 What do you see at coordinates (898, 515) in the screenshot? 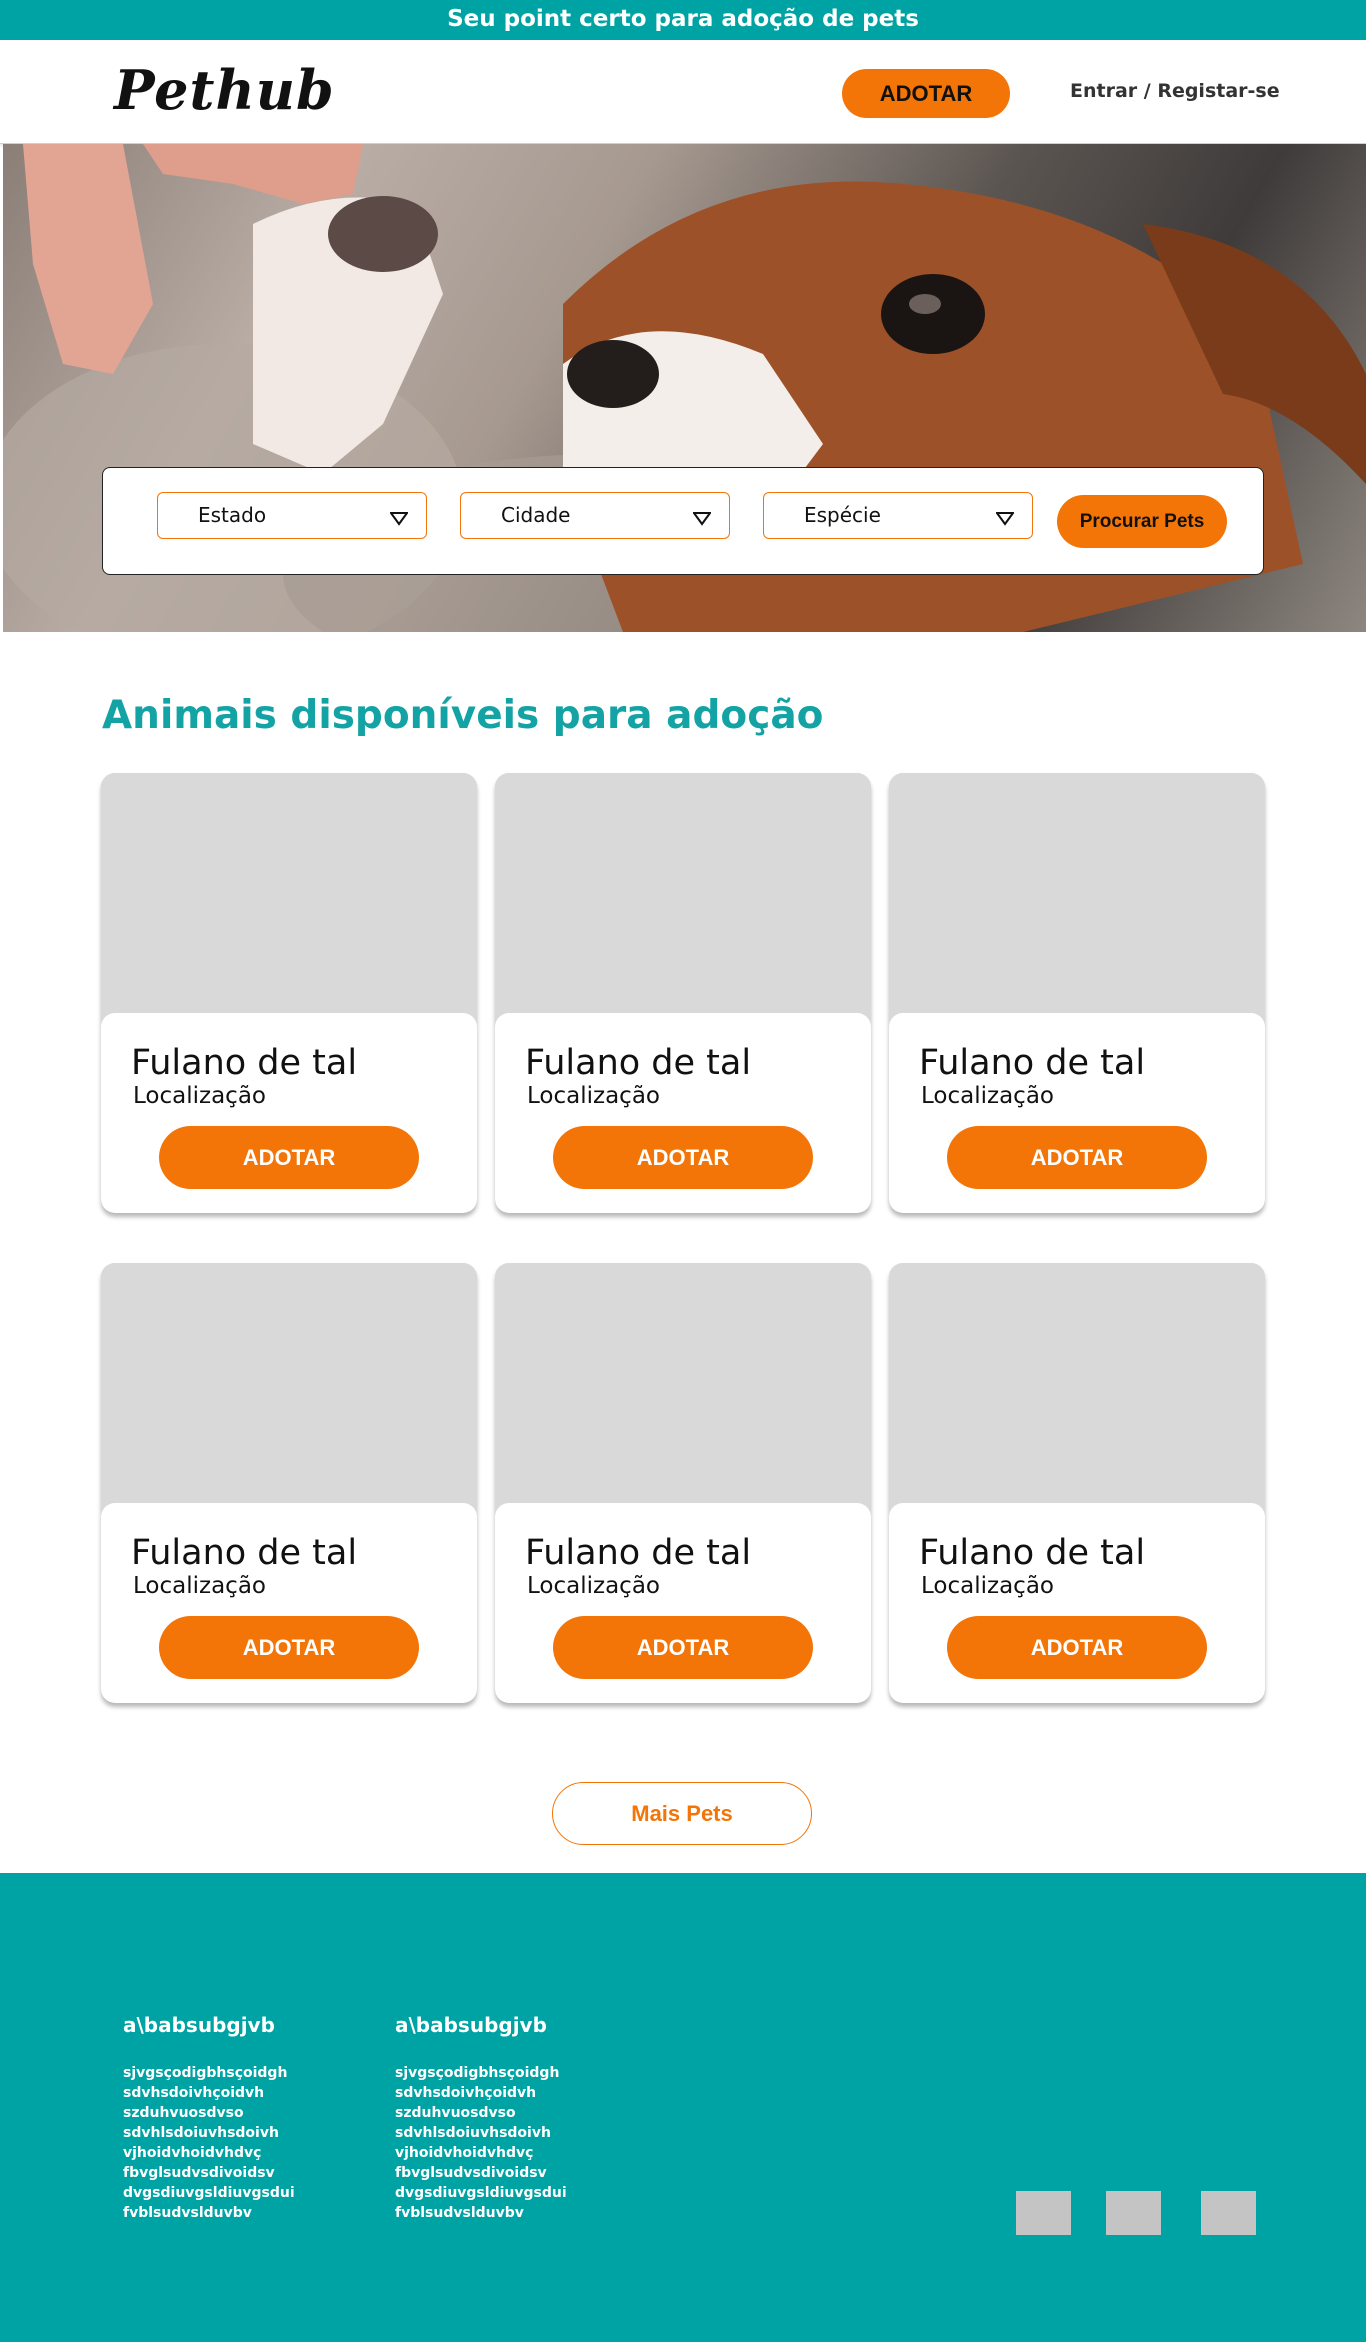
I see `species-select: Espécie` at bounding box center [898, 515].